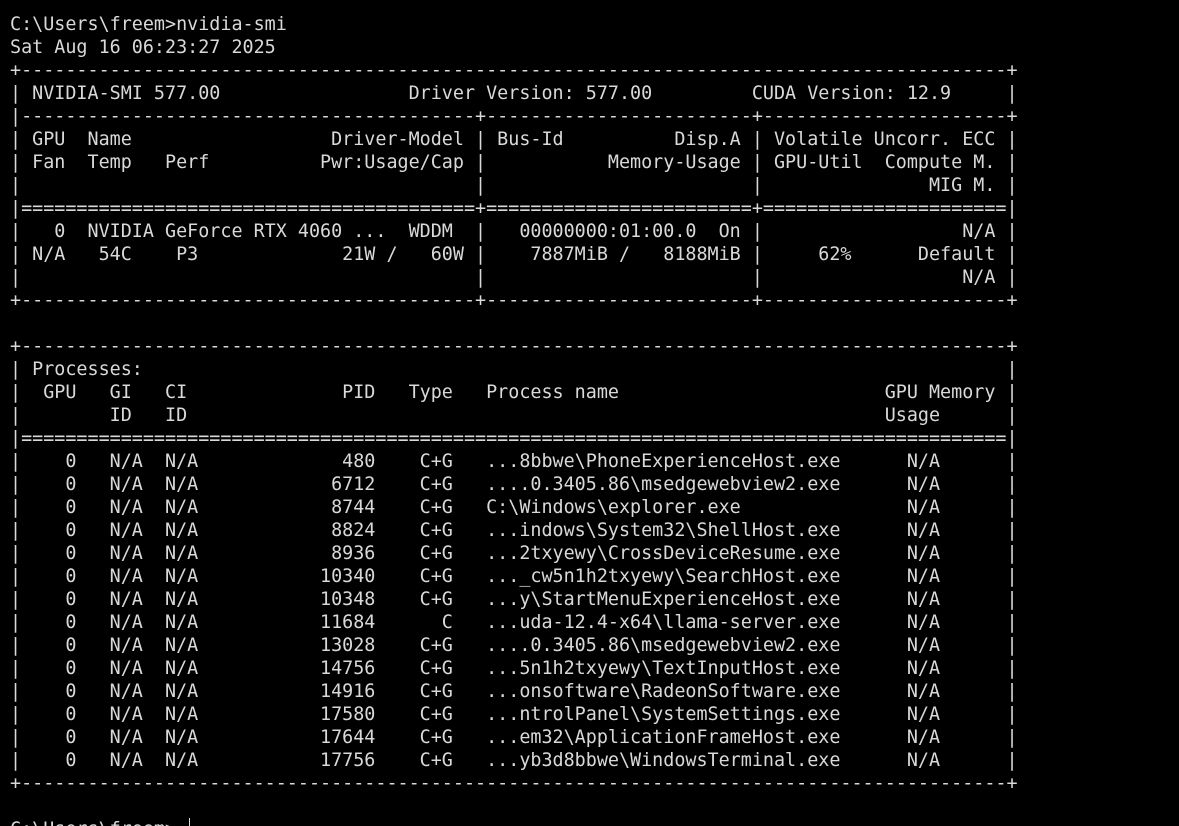  Describe the element at coordinates (514, 185) in the screenshot. I see `gpu-header-row-3: | | | MIG M. |` at that location.